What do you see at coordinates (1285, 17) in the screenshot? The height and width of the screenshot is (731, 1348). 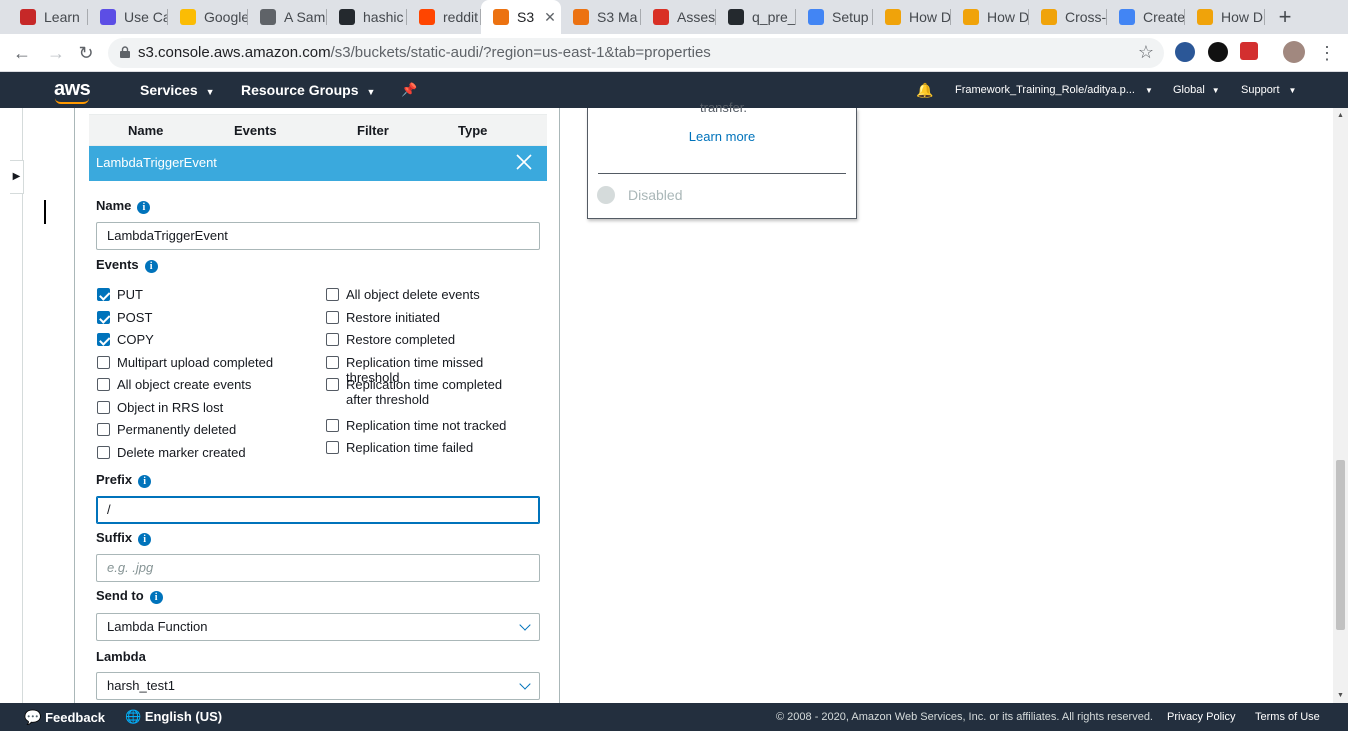 I see `new-tab-button: +` at bounding box center [1285, 17].